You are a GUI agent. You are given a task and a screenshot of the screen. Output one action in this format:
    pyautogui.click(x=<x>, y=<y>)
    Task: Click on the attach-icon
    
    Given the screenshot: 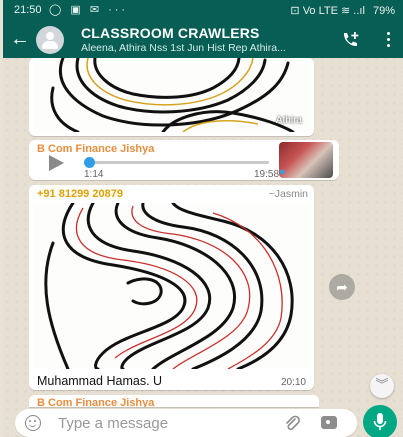 What is the action you would take?
    pyautogui.click(x=292, y=423)
    